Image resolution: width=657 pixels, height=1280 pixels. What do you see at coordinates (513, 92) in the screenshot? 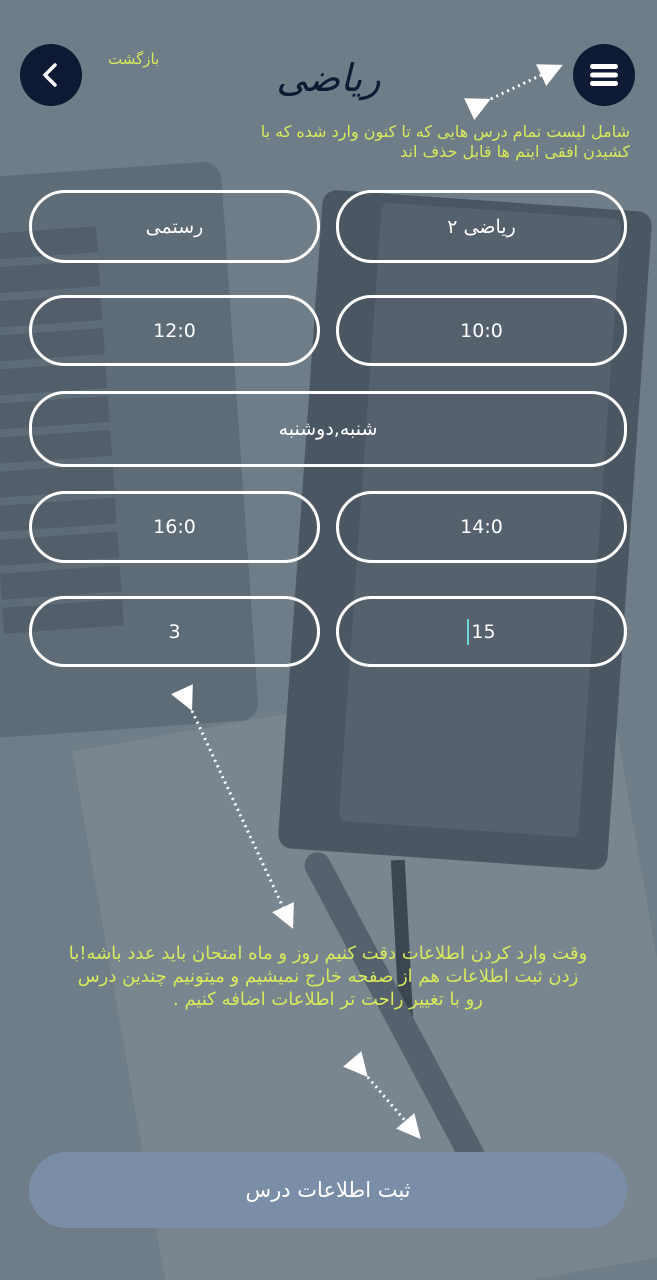
I see `annotation-arrow-top` at bounding box center [513, 92].